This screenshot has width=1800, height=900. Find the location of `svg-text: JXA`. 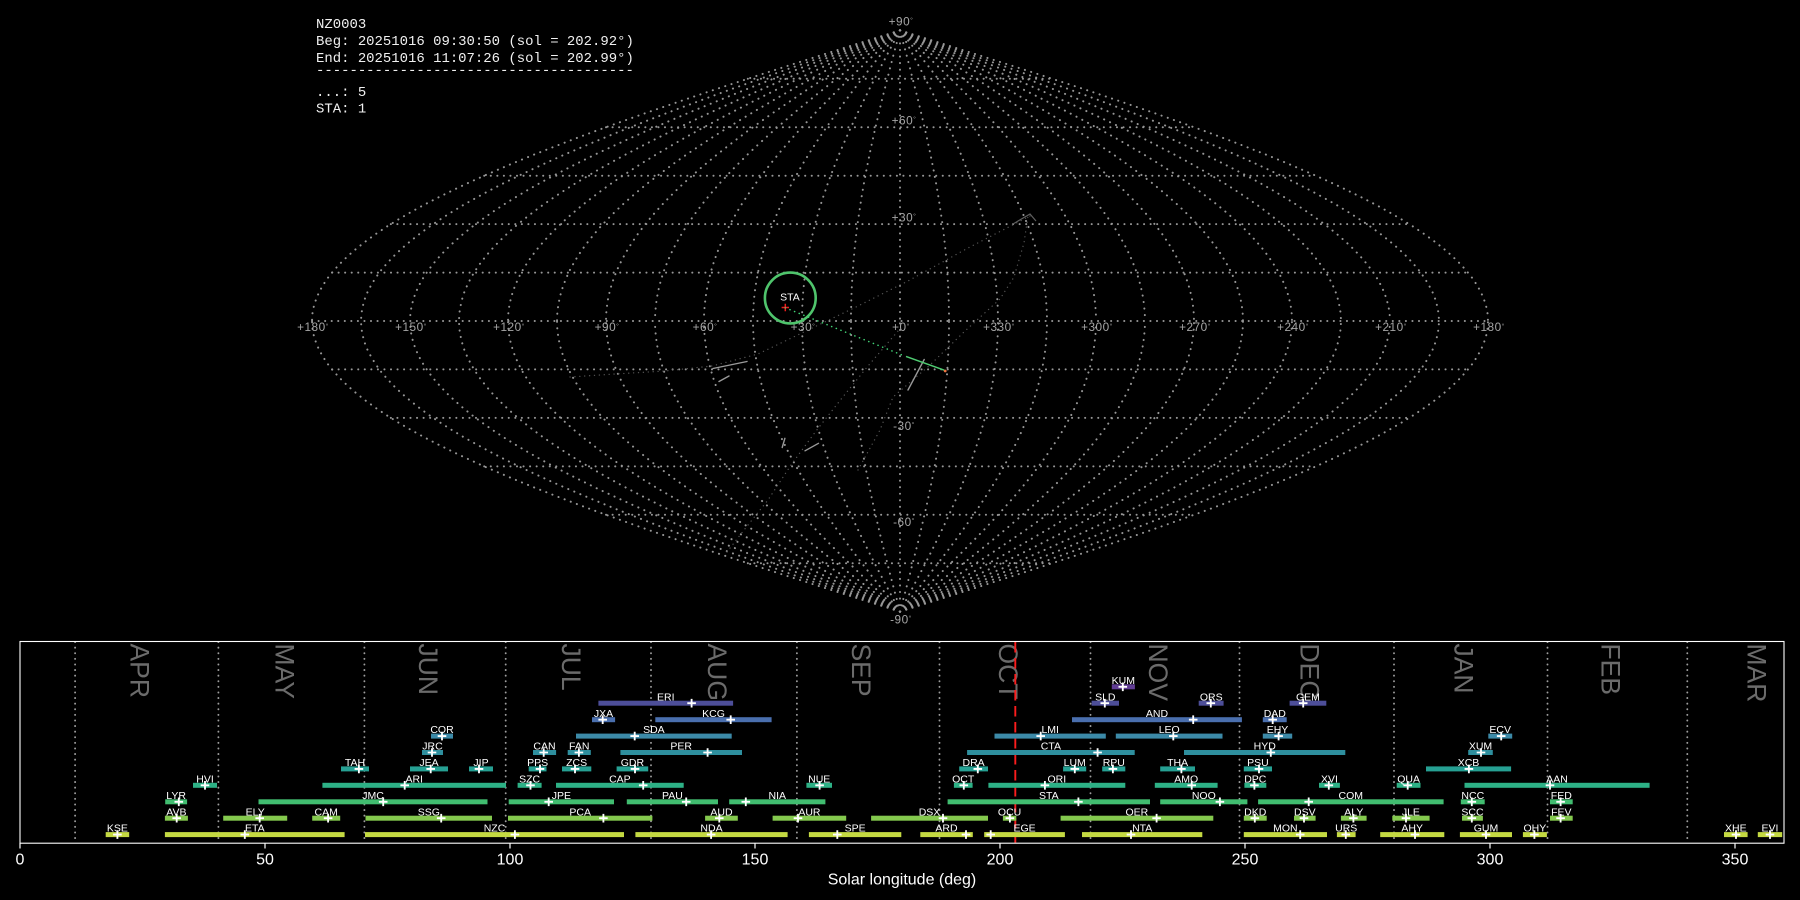

svg-text: JXA is located at coordinates (603, 714).